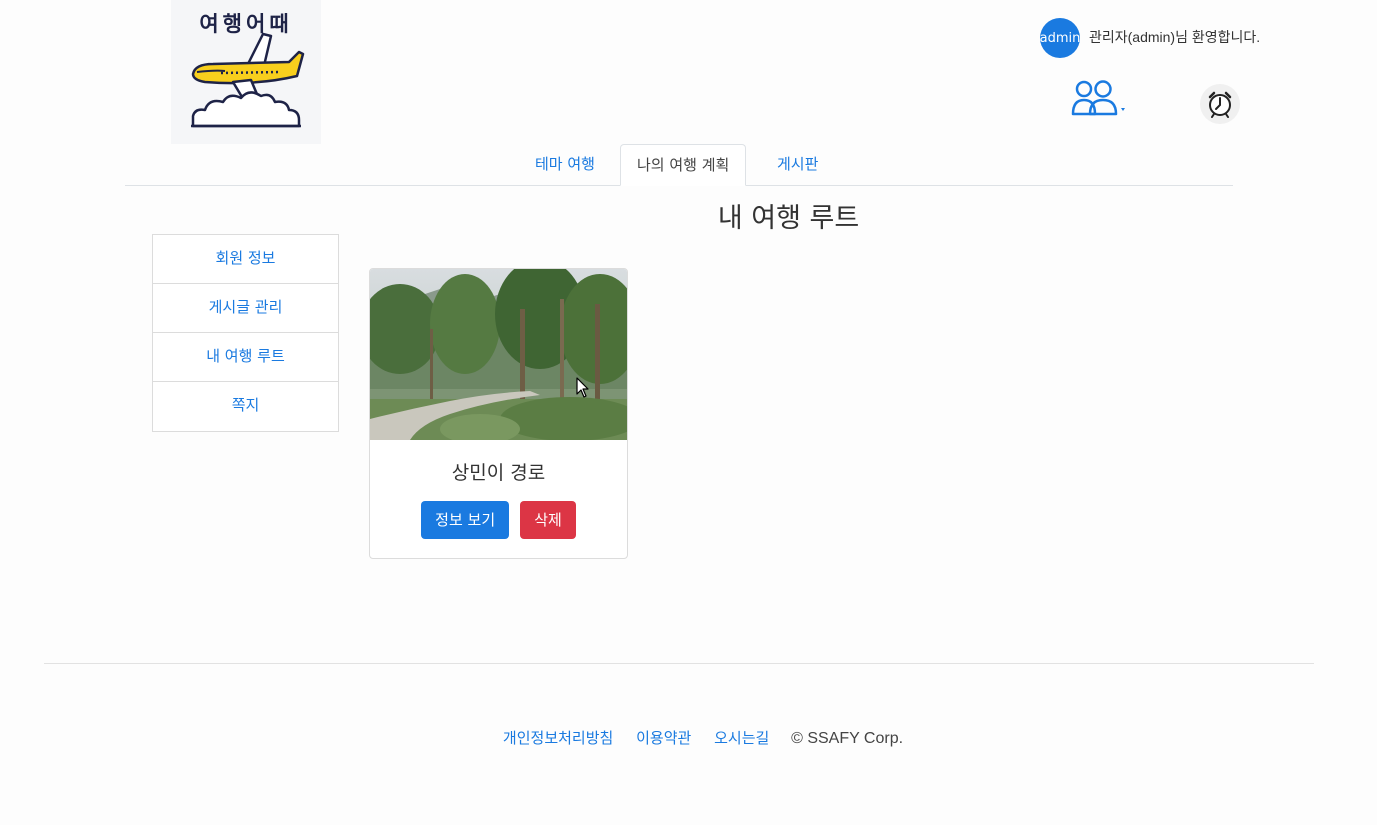  What do you see at coordinates (1123, 109) in the screenshot?
I see `caret-down-icon` at bounding box center [1123, 109].